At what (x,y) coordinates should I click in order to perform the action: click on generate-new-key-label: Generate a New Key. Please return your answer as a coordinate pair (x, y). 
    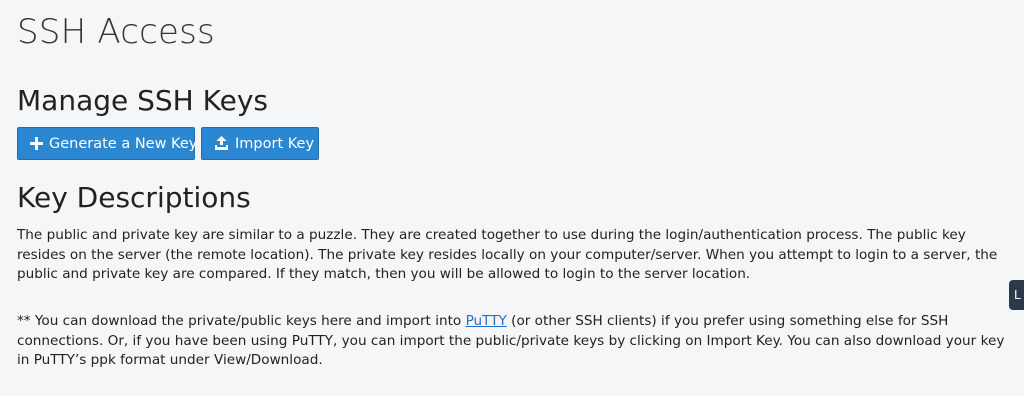
    Looking at the image, I should click on (123, 143).